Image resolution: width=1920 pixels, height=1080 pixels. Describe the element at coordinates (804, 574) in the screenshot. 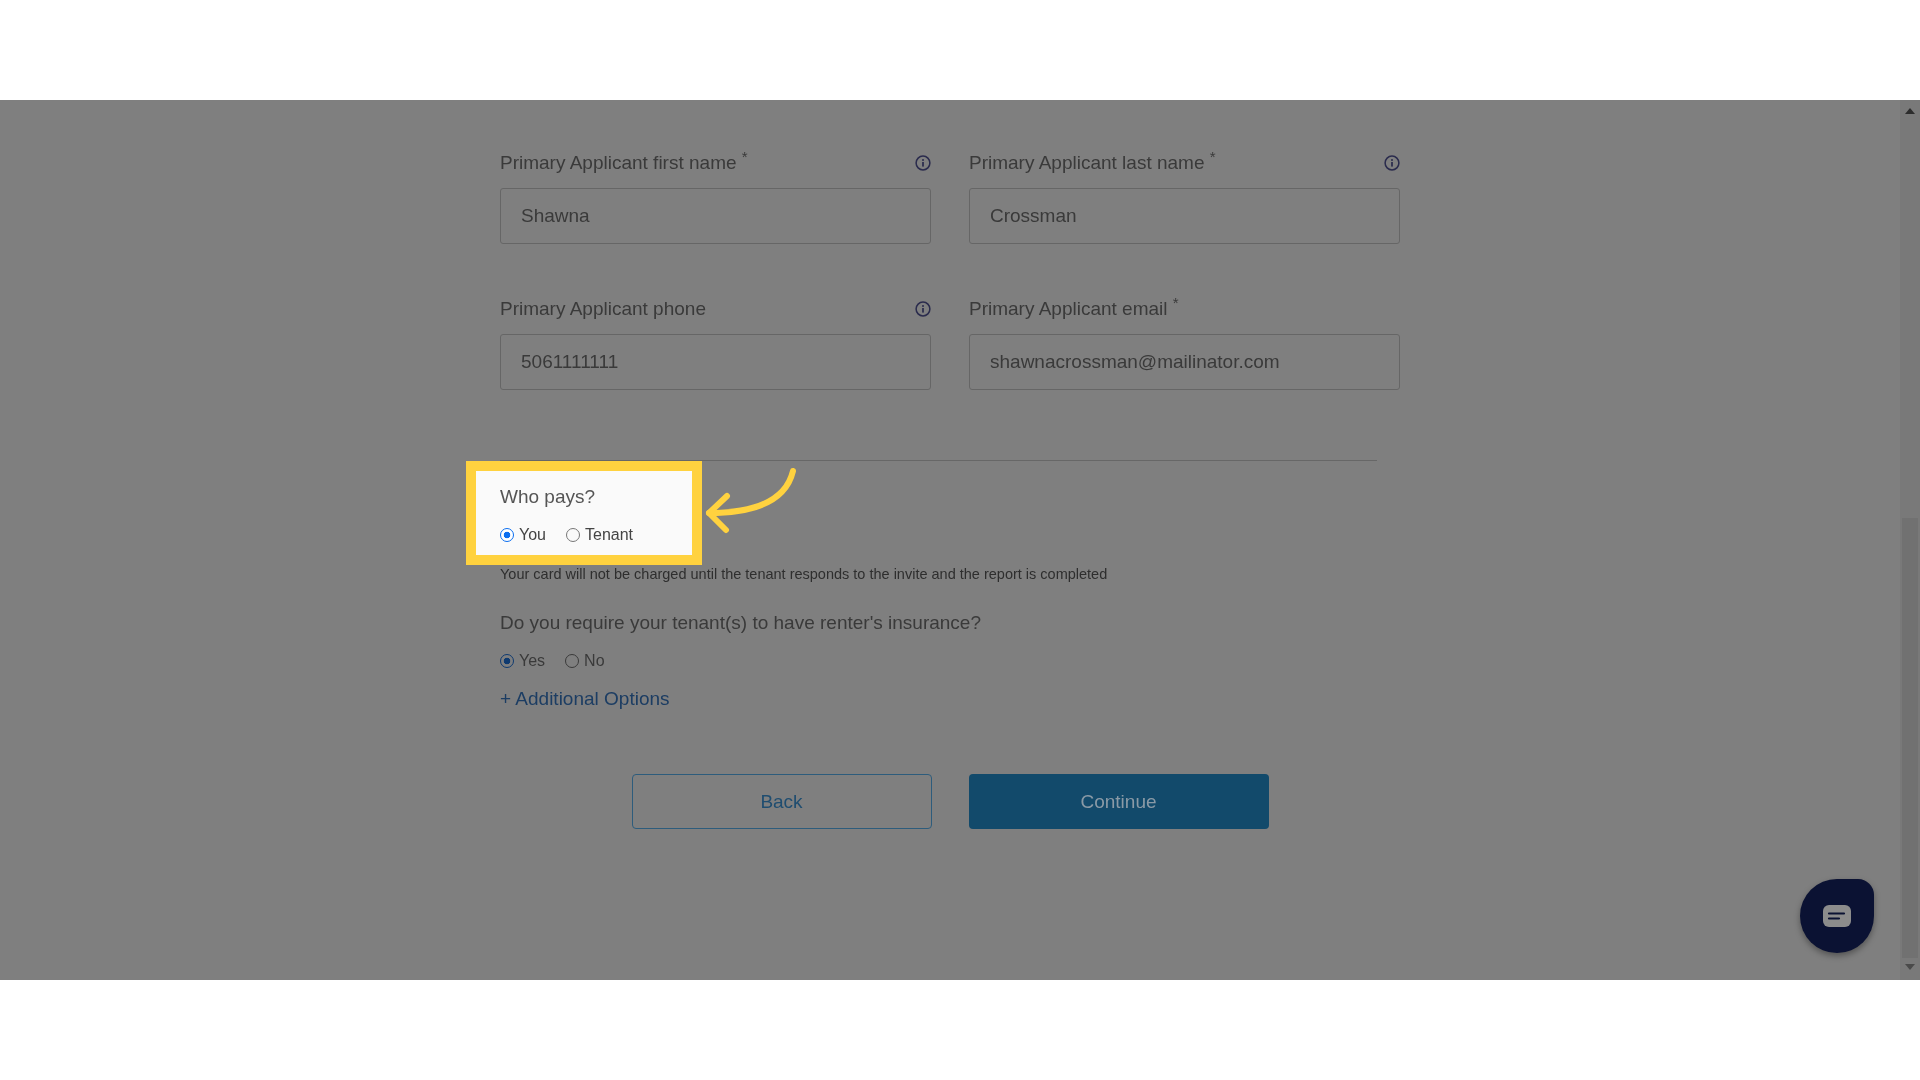

I see `note-text: Your card will not be charged until the tenant responds to the invite and the report is completed` at that location.